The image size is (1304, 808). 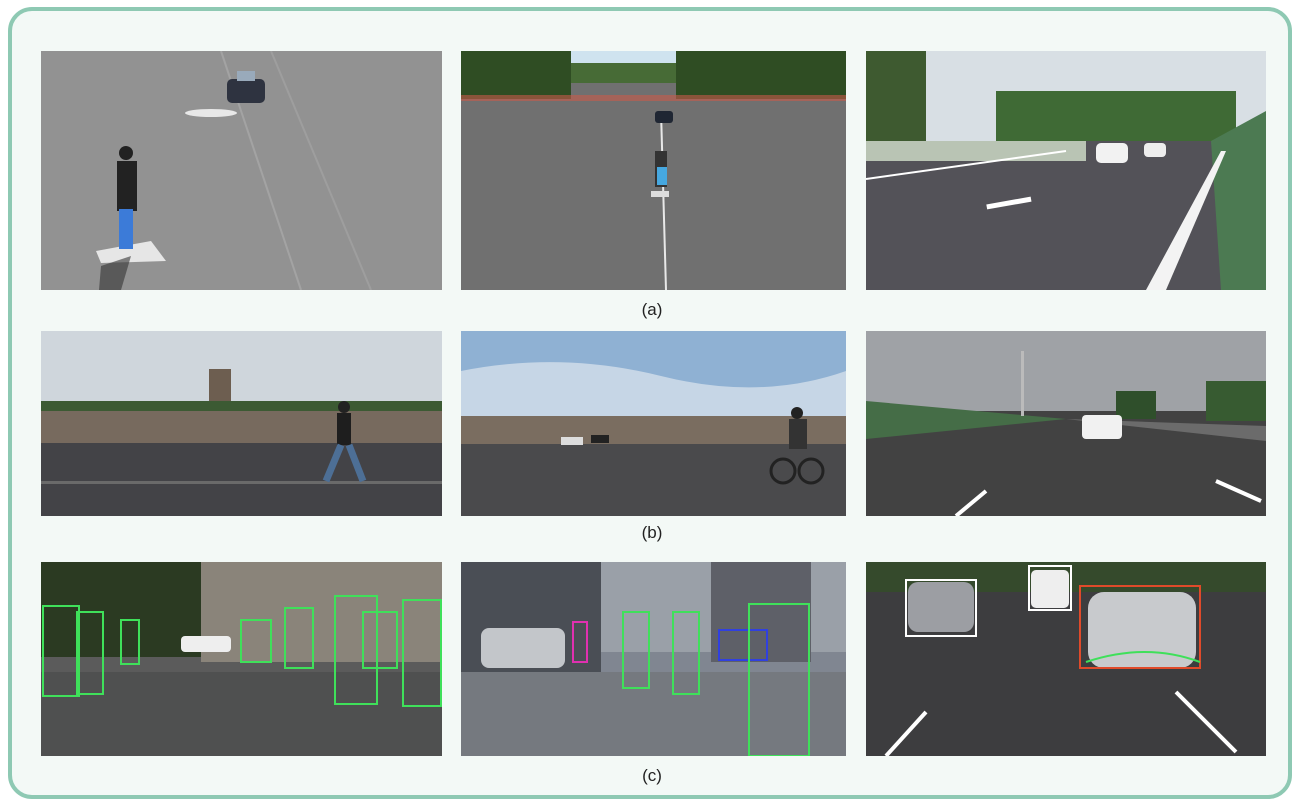 I want to click on photo-c3, so click(x=1066, y=659).